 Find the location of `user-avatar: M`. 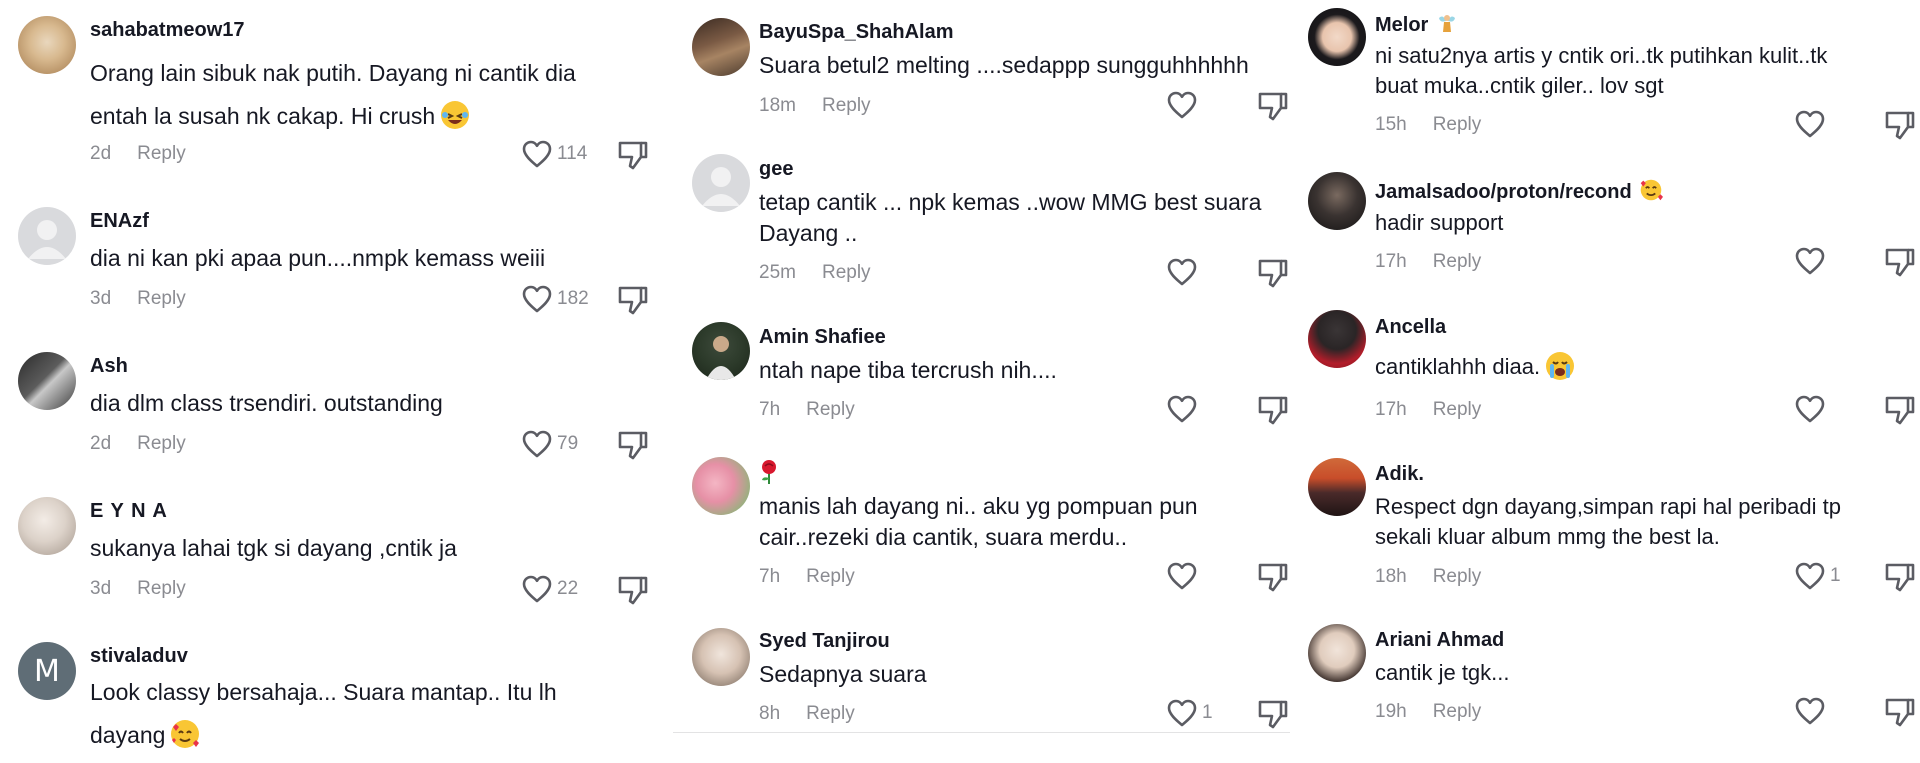

user-avatar: M is located at coordinates (47, 671).